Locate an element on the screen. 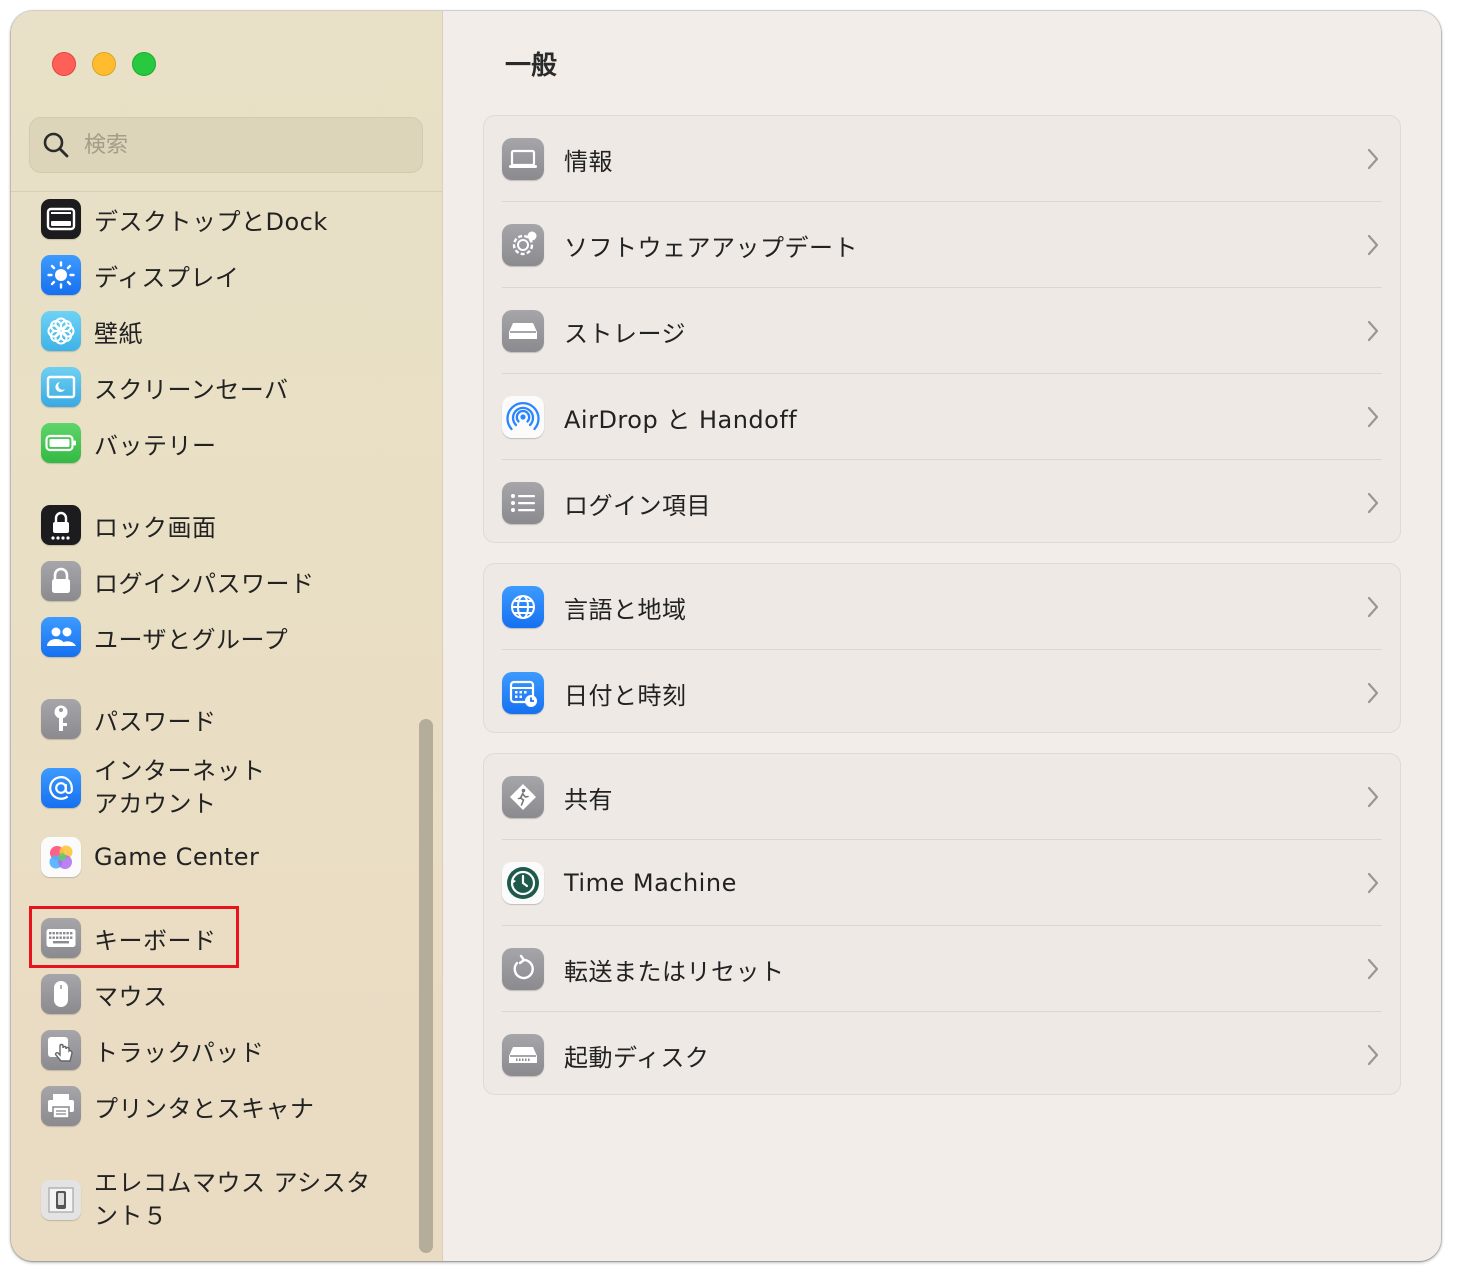 Image resolution: width=1460 pixels, height=1280 pixels. row-label: 共有 is located at coordinates (588, 799).